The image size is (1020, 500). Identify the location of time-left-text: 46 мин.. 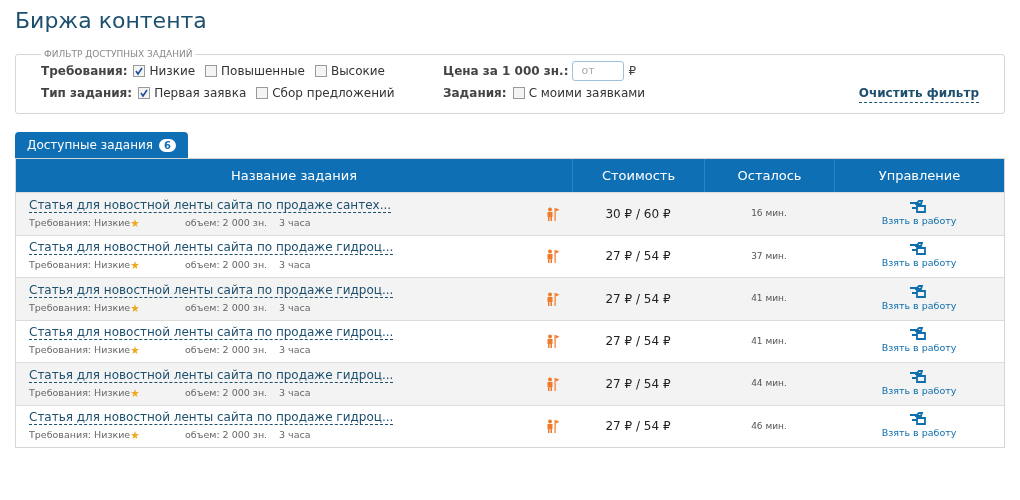
(769, 426).